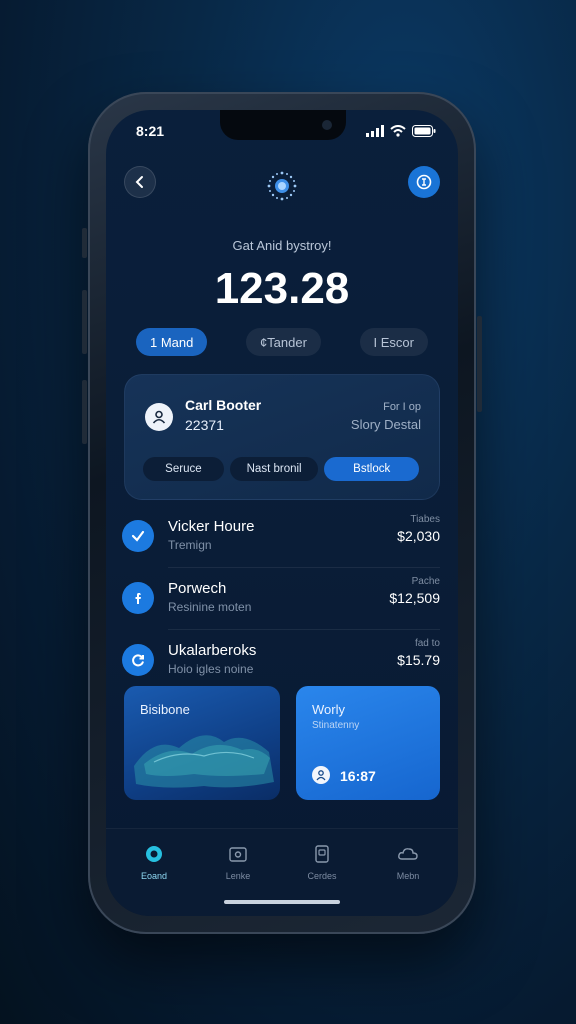 The height and width of the screenshot is (1024, 576). Describe the element at coordinates (211, 669) in the screenshot. I see `transaction-subtitle: Hoio igles noine` at that location.